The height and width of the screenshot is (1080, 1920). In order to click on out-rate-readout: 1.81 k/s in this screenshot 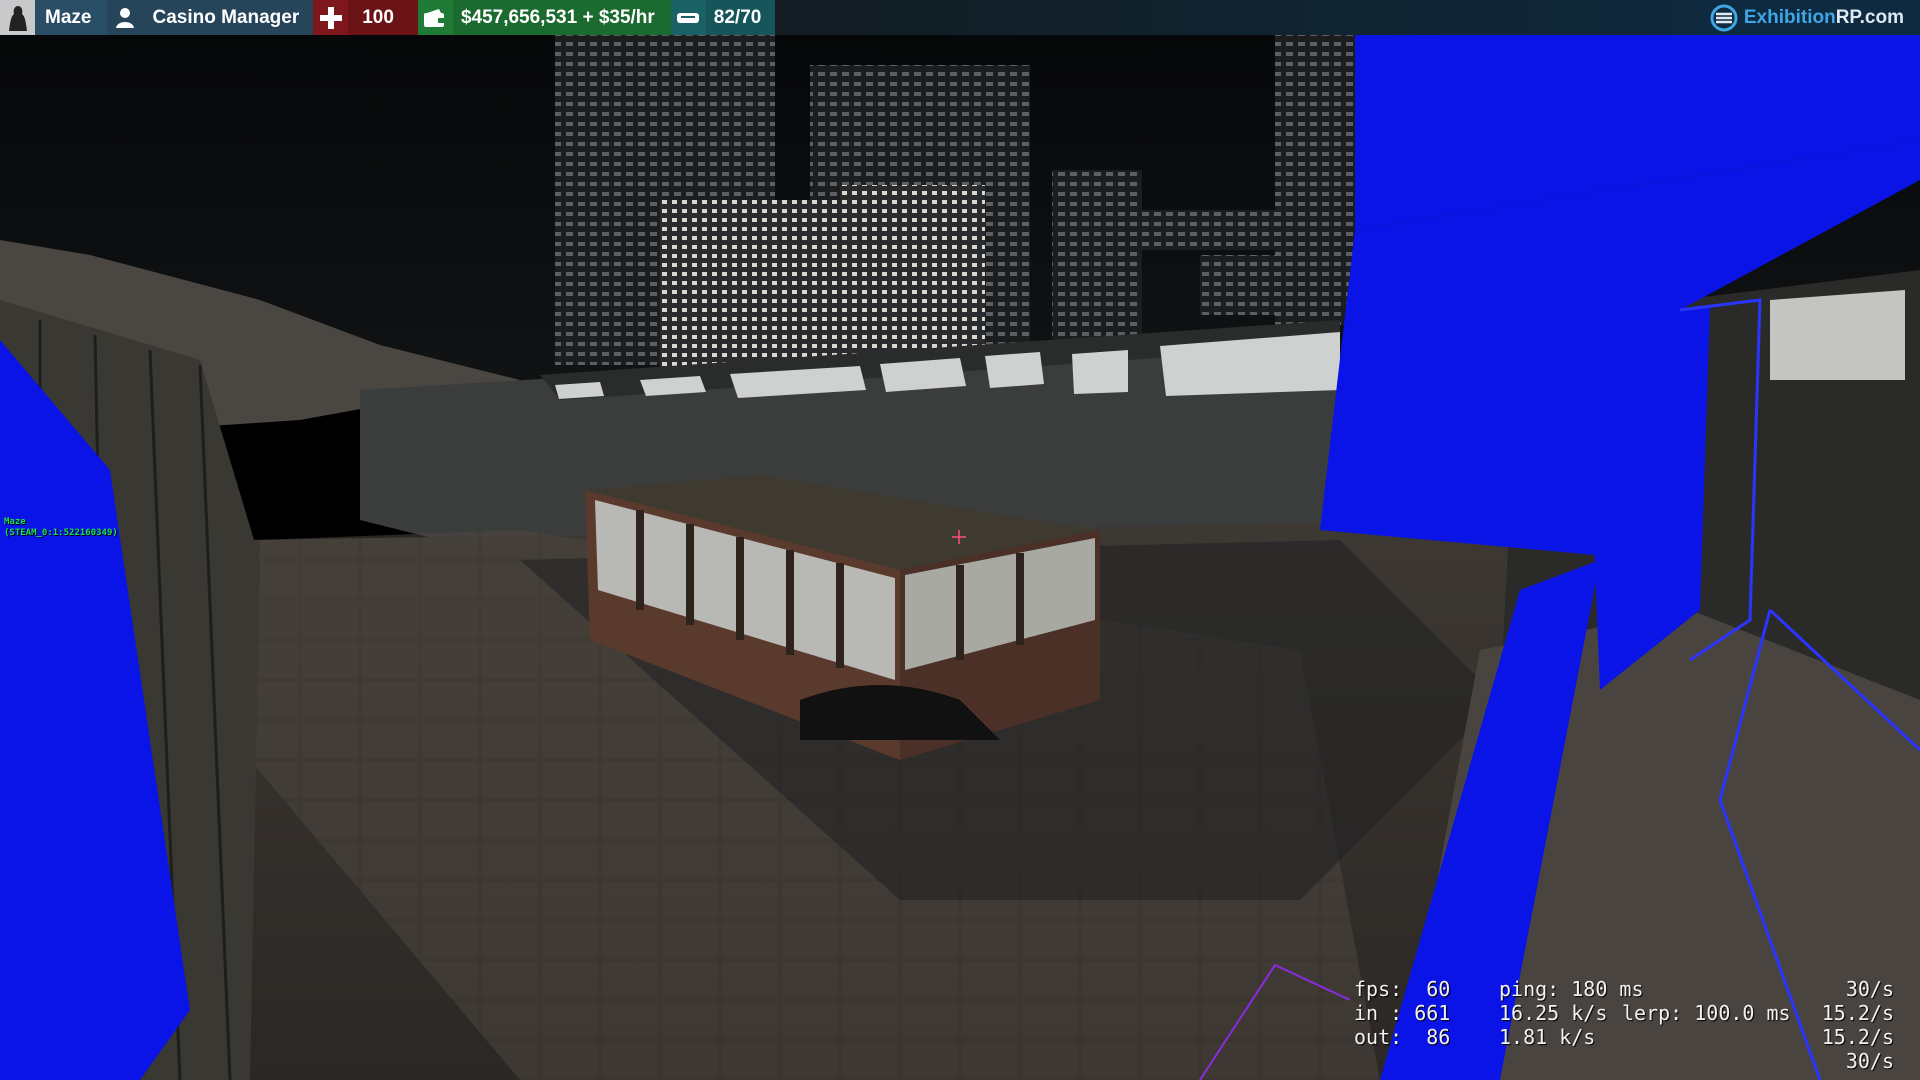, I will do `click(1547, 1037)`.